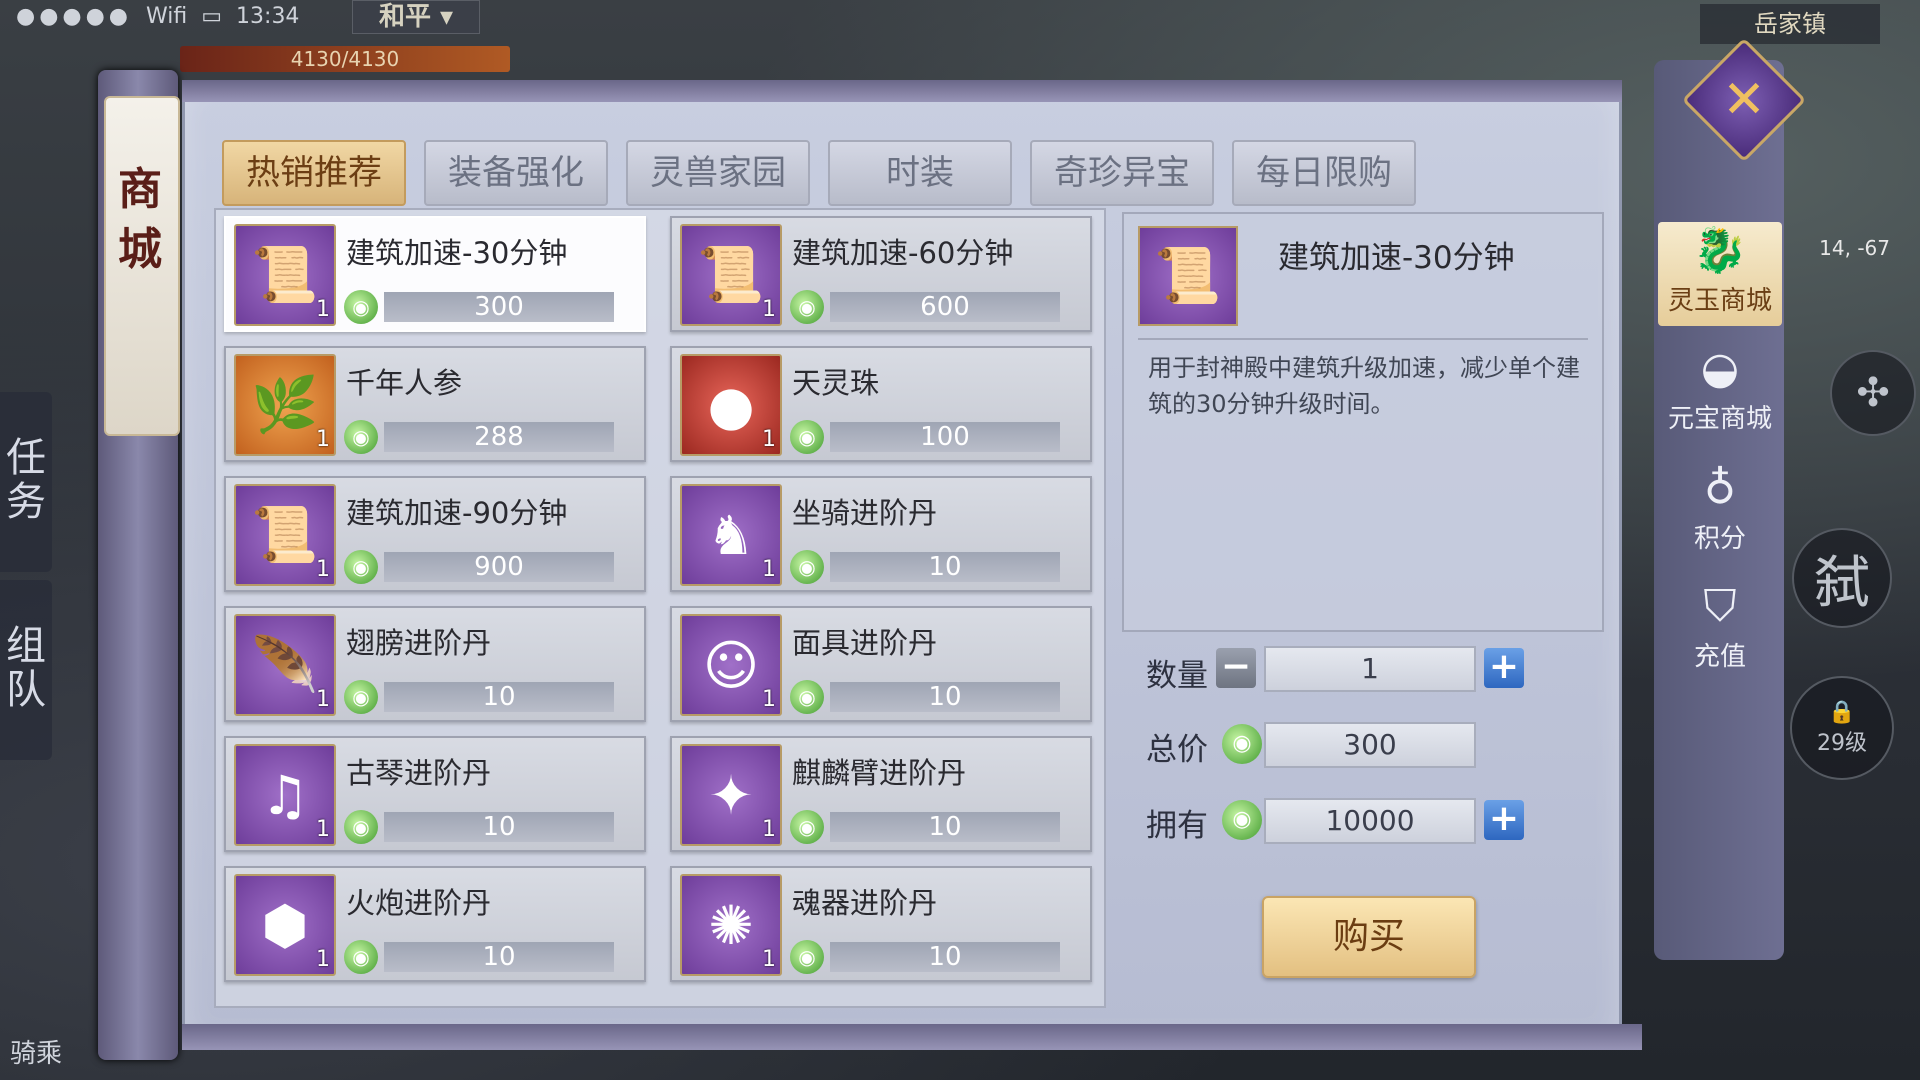  I want to click on horse-head-icon: ♞ 1, so click(731, 535).